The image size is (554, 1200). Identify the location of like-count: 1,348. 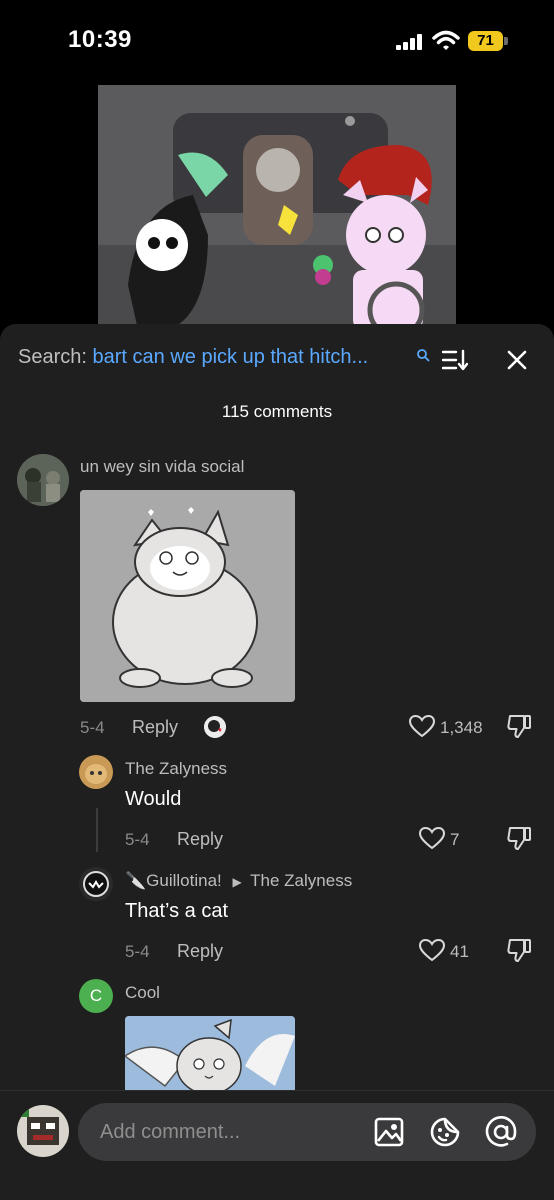
(461, 727).